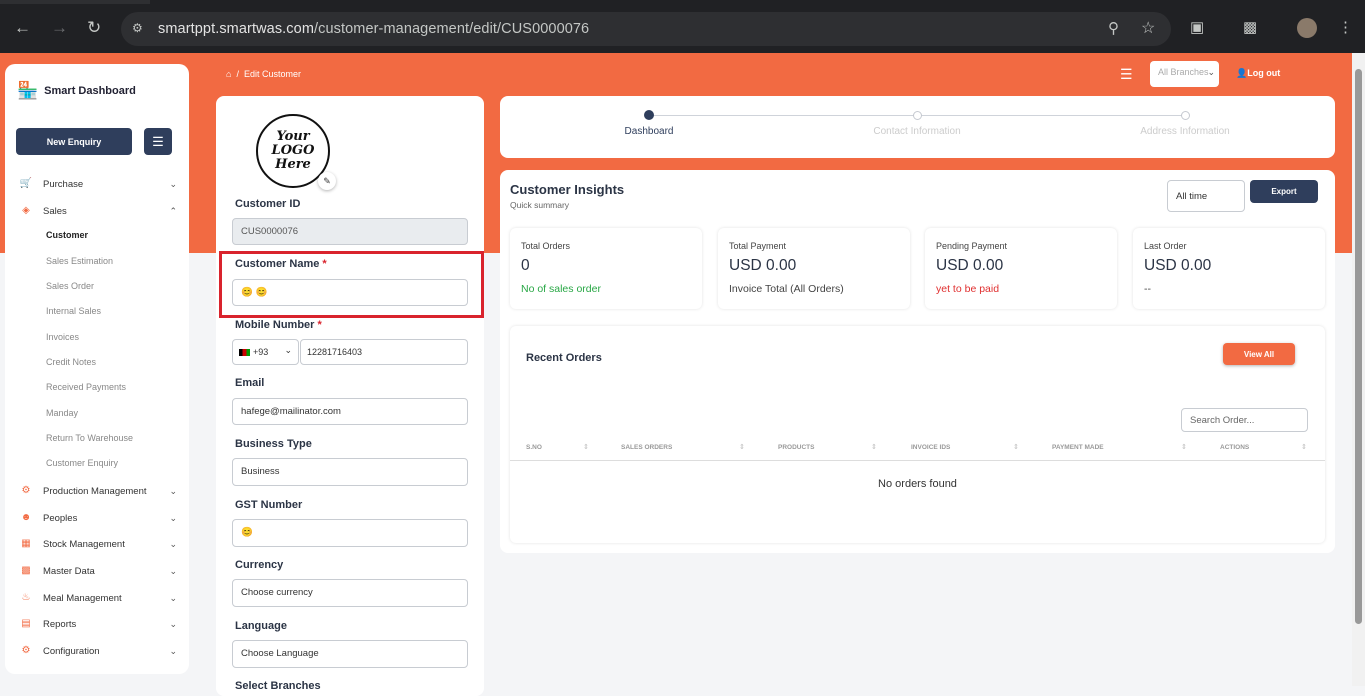  Describe the element at coordinates (384, 352) in the screenshot. I see `mobile-number-field: 12281716403` at that location.